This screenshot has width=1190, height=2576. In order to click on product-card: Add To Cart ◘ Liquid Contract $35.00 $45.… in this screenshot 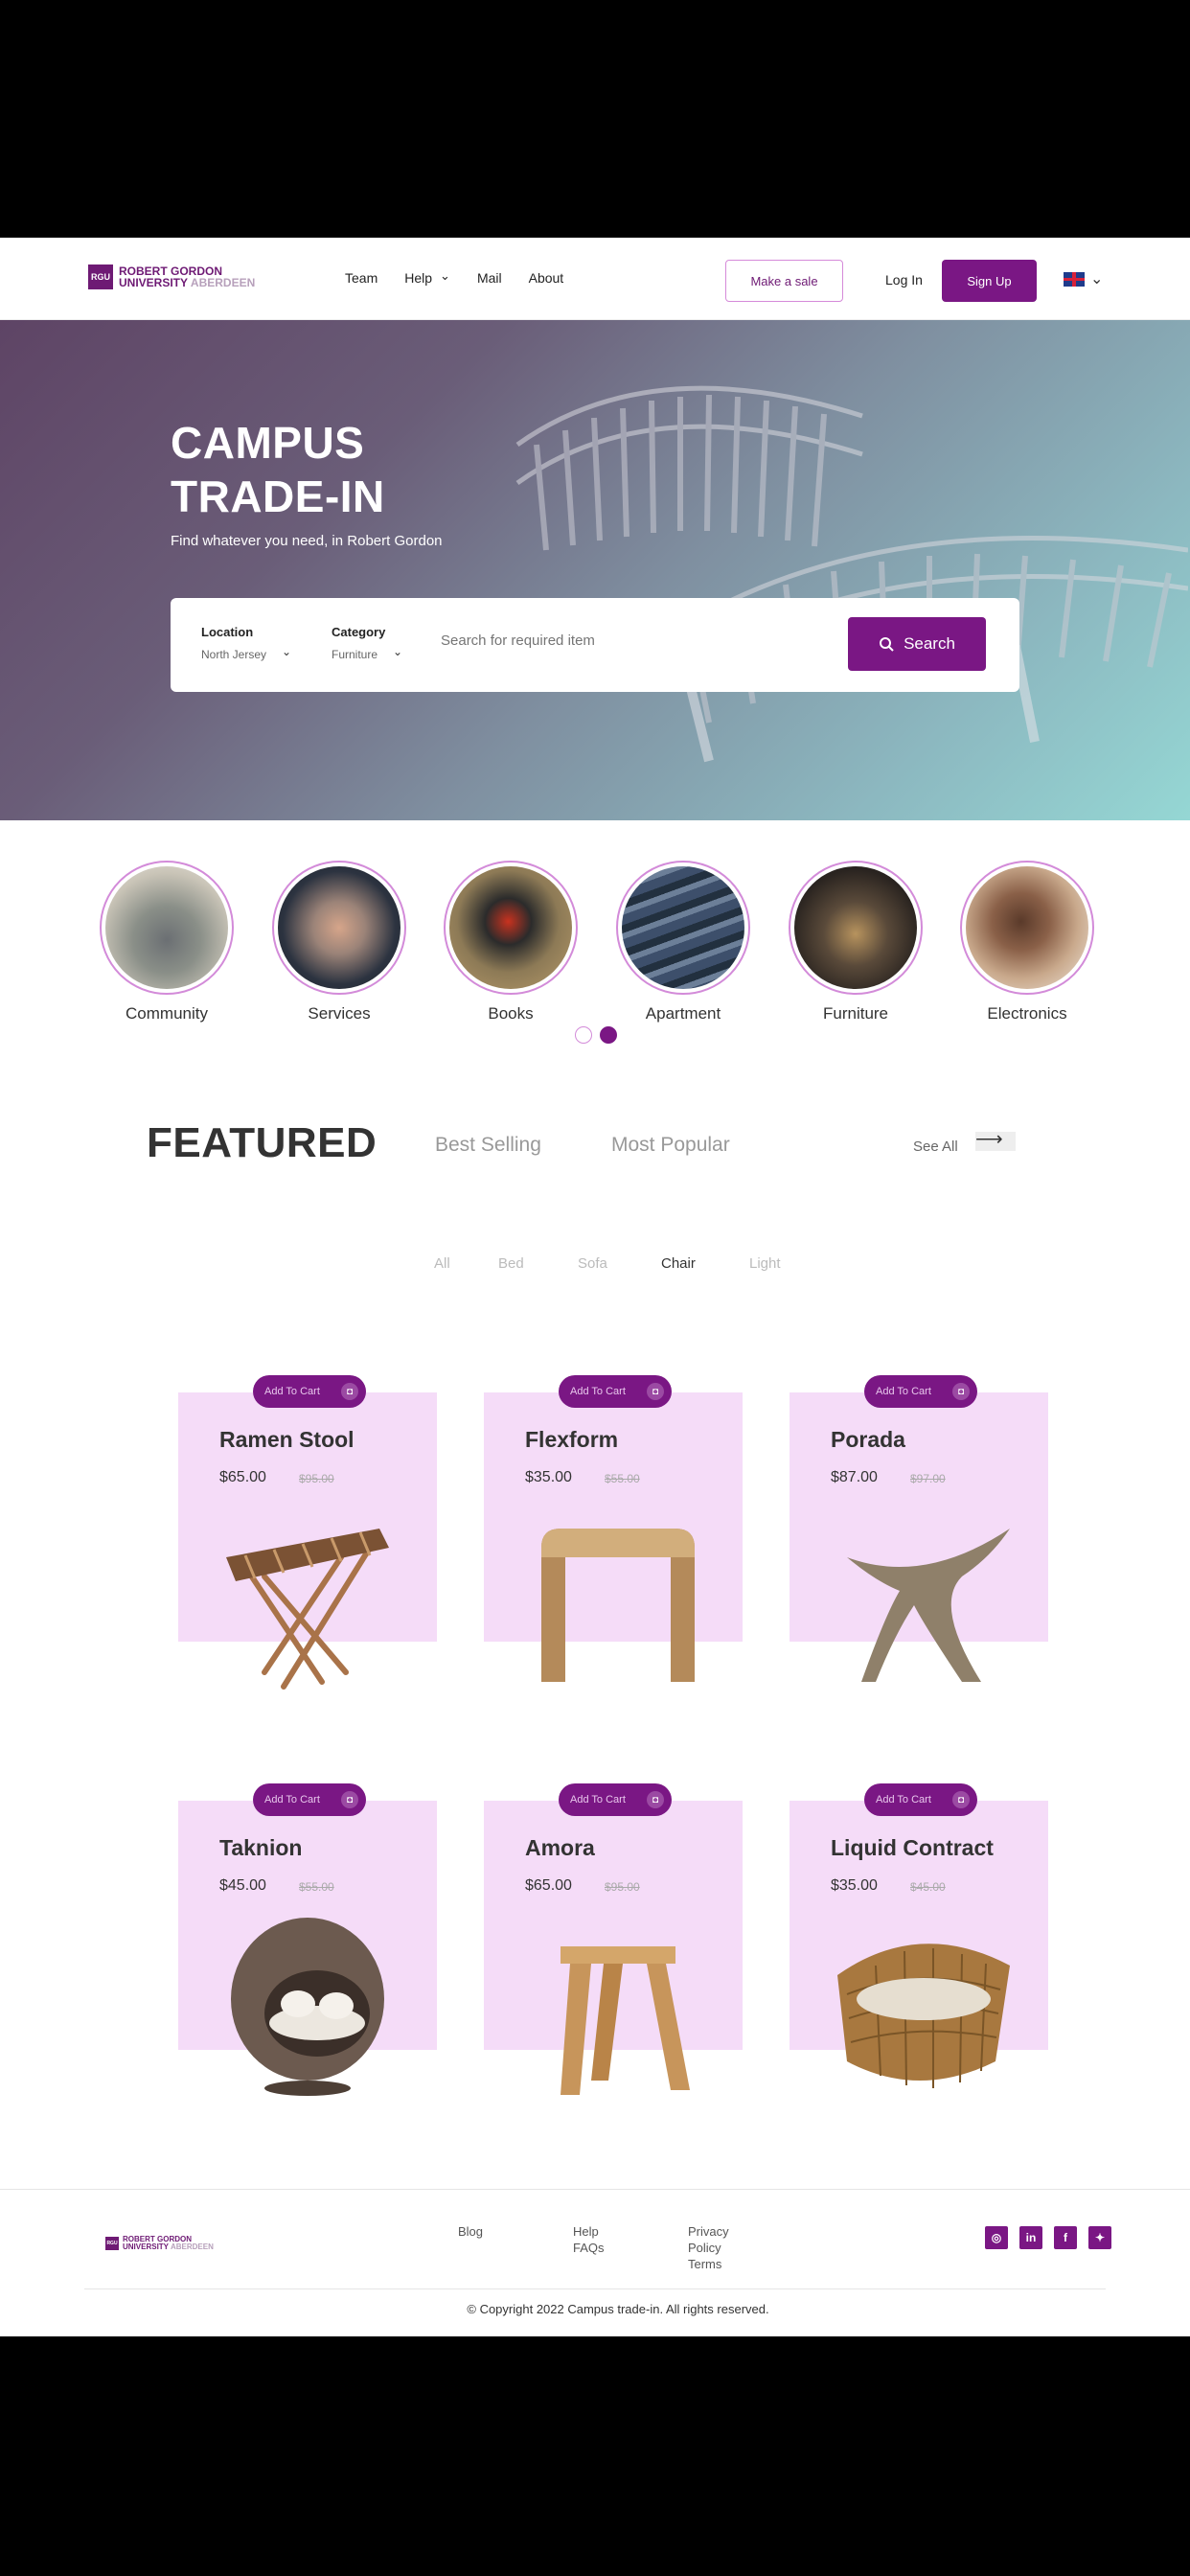, I will do `click(919, 1941)`.